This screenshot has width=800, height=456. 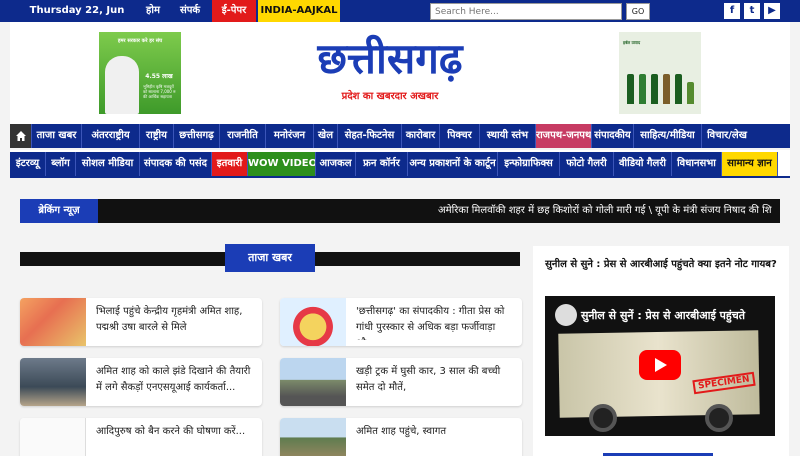 What do you see at coordinates (270, 258) in the screenshot?
I see `section-title: ताजा खबर` at bounding box center [270, 258].